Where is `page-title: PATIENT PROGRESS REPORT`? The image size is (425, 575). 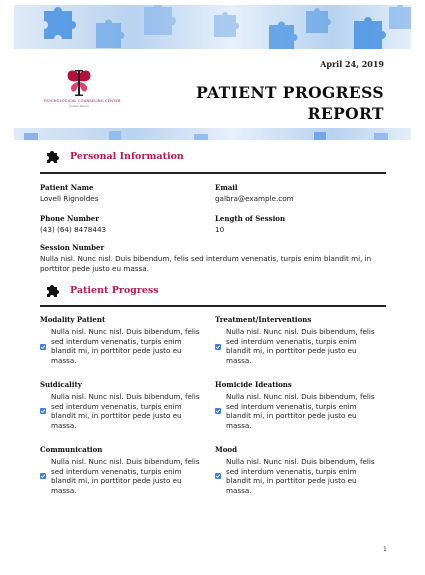
page-title: PATIENT PROGRESS REPORT is located at coordinates (290, 103).